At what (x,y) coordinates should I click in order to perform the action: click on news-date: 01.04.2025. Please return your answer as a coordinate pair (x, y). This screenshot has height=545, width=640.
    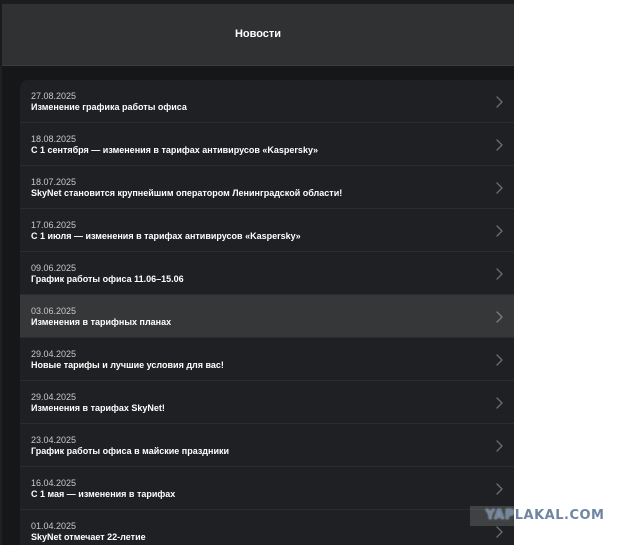
    Looking at the image, I should click on (54, 526).